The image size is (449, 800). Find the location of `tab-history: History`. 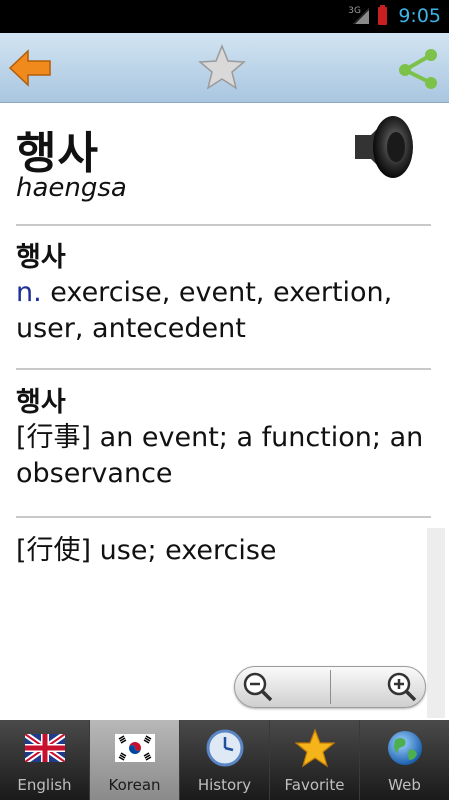

tab-history: History is located at coordinates (225, 760).